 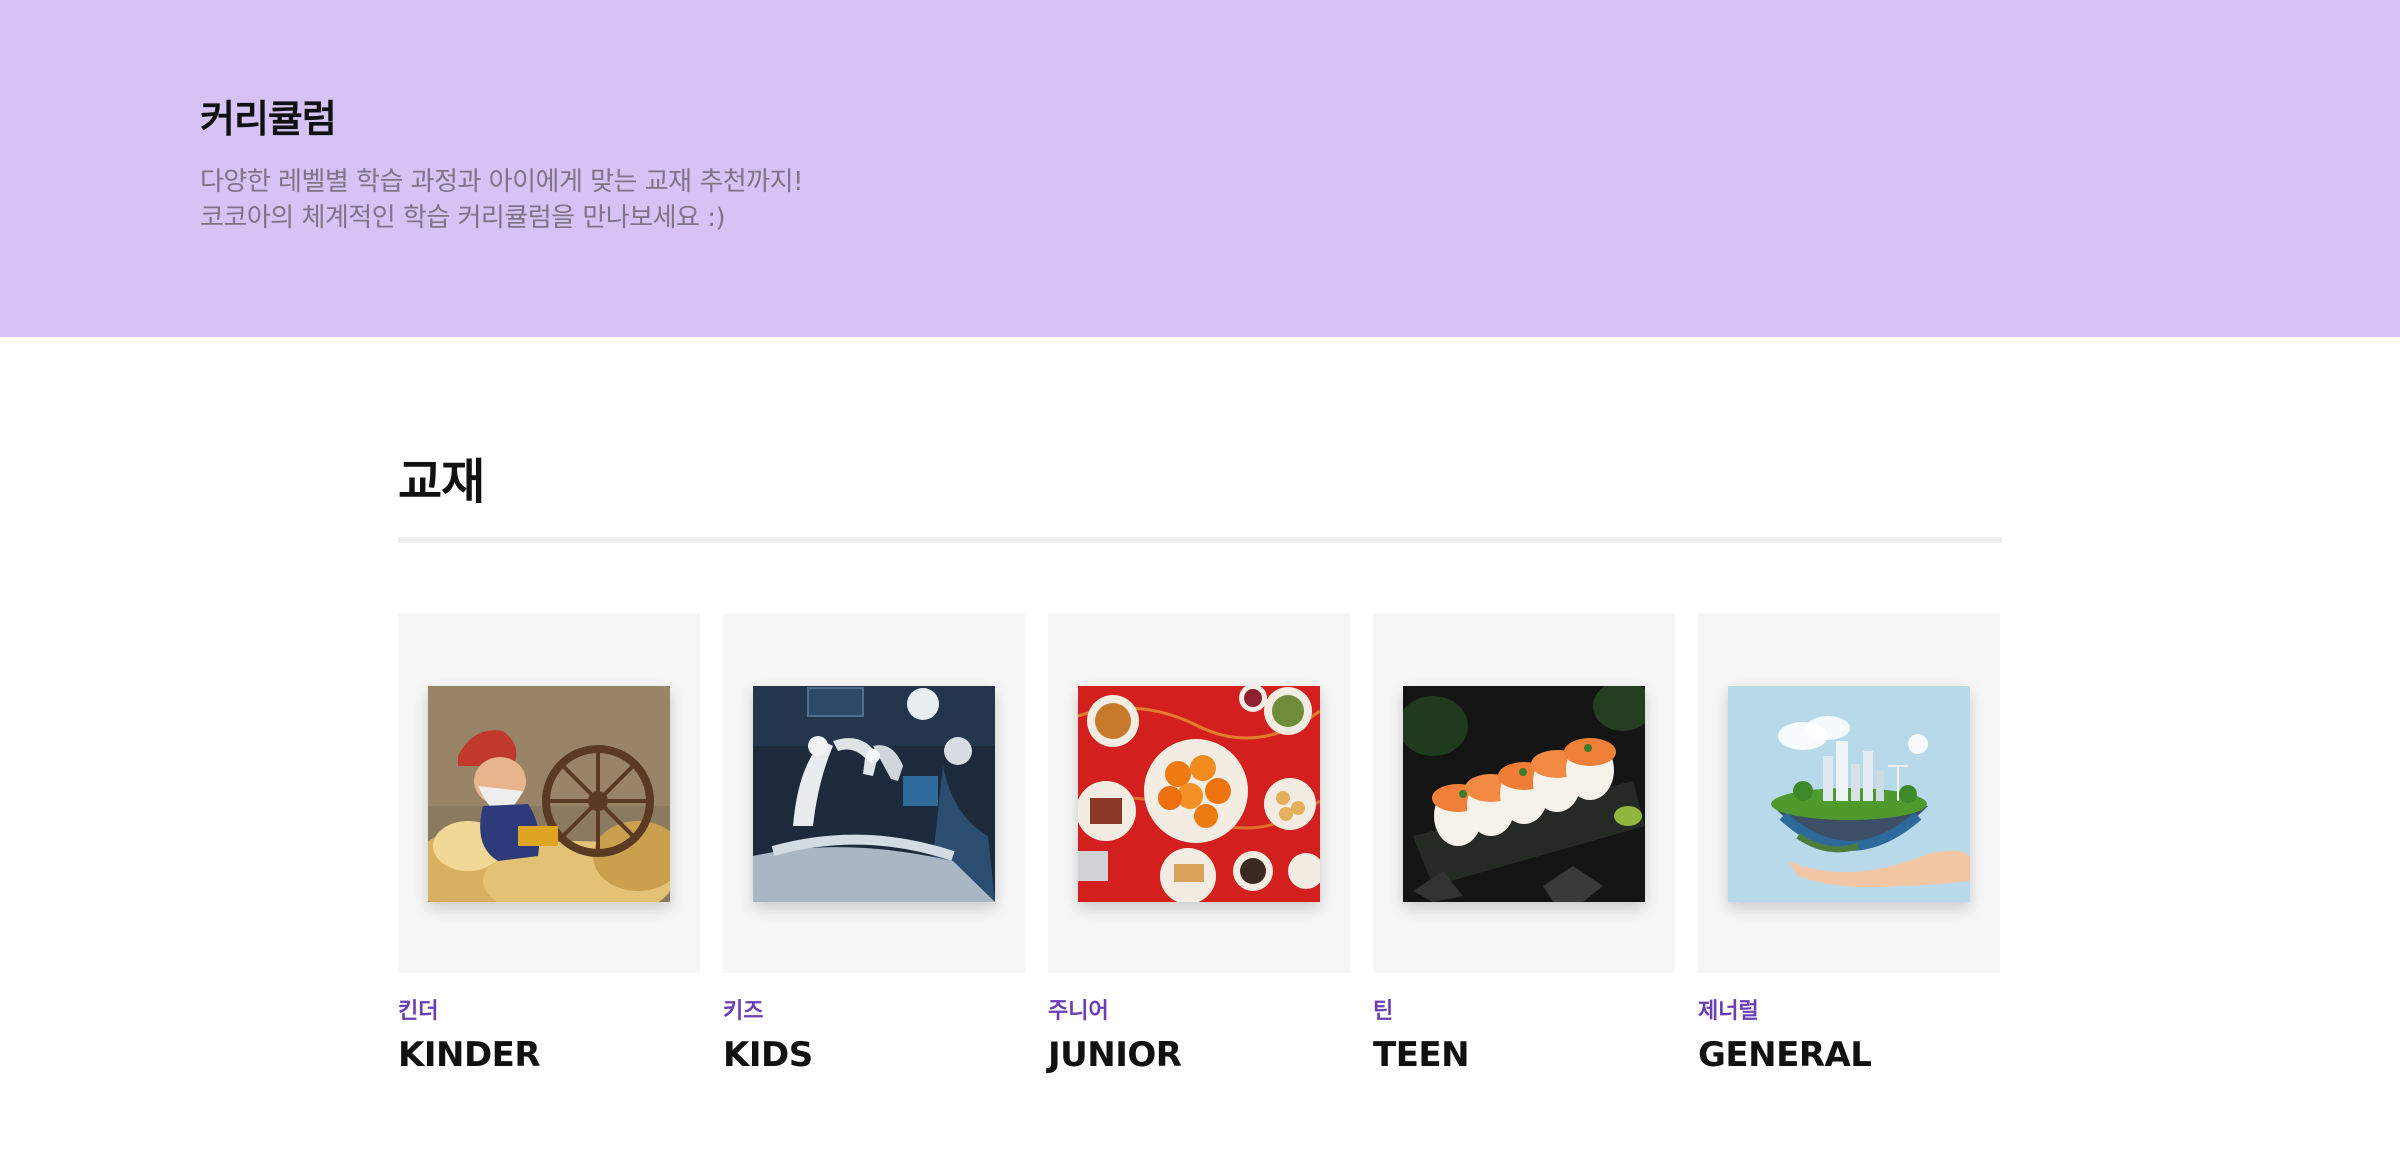 I want to click on textbook-card-teen: 틴 TEEN, so click(x=1524, y=853).